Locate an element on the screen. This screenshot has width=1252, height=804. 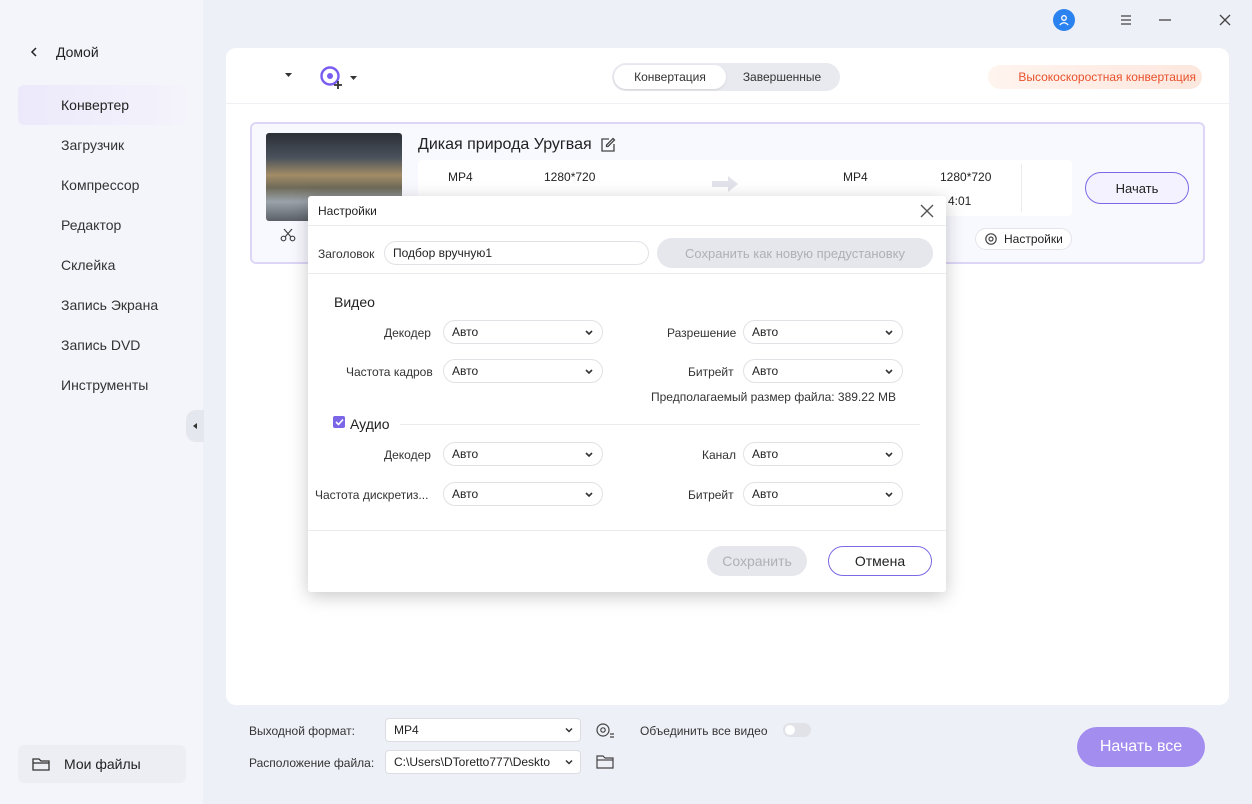
sidebar-item-dvd-burner: Запись DVD is located at coordinates (102, 345).